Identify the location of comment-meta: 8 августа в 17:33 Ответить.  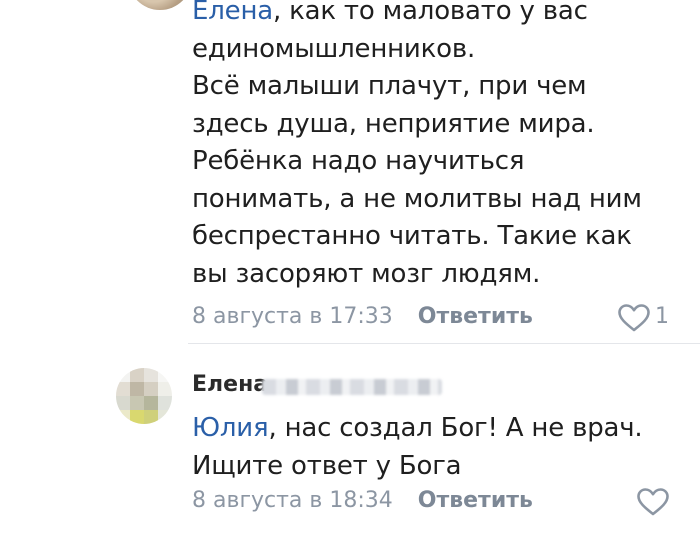
(362, 317).